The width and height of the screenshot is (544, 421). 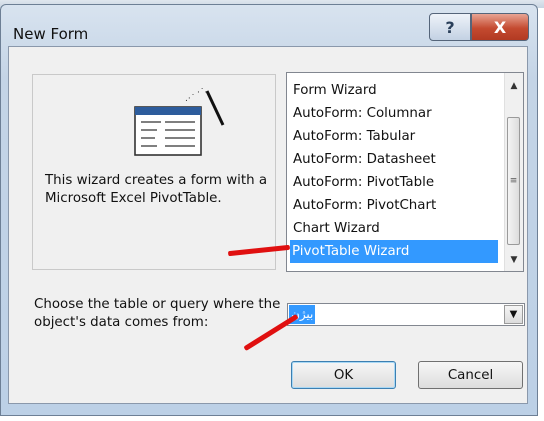 I want to click on list-item: Form Wizard, so click(x=394, y=90).